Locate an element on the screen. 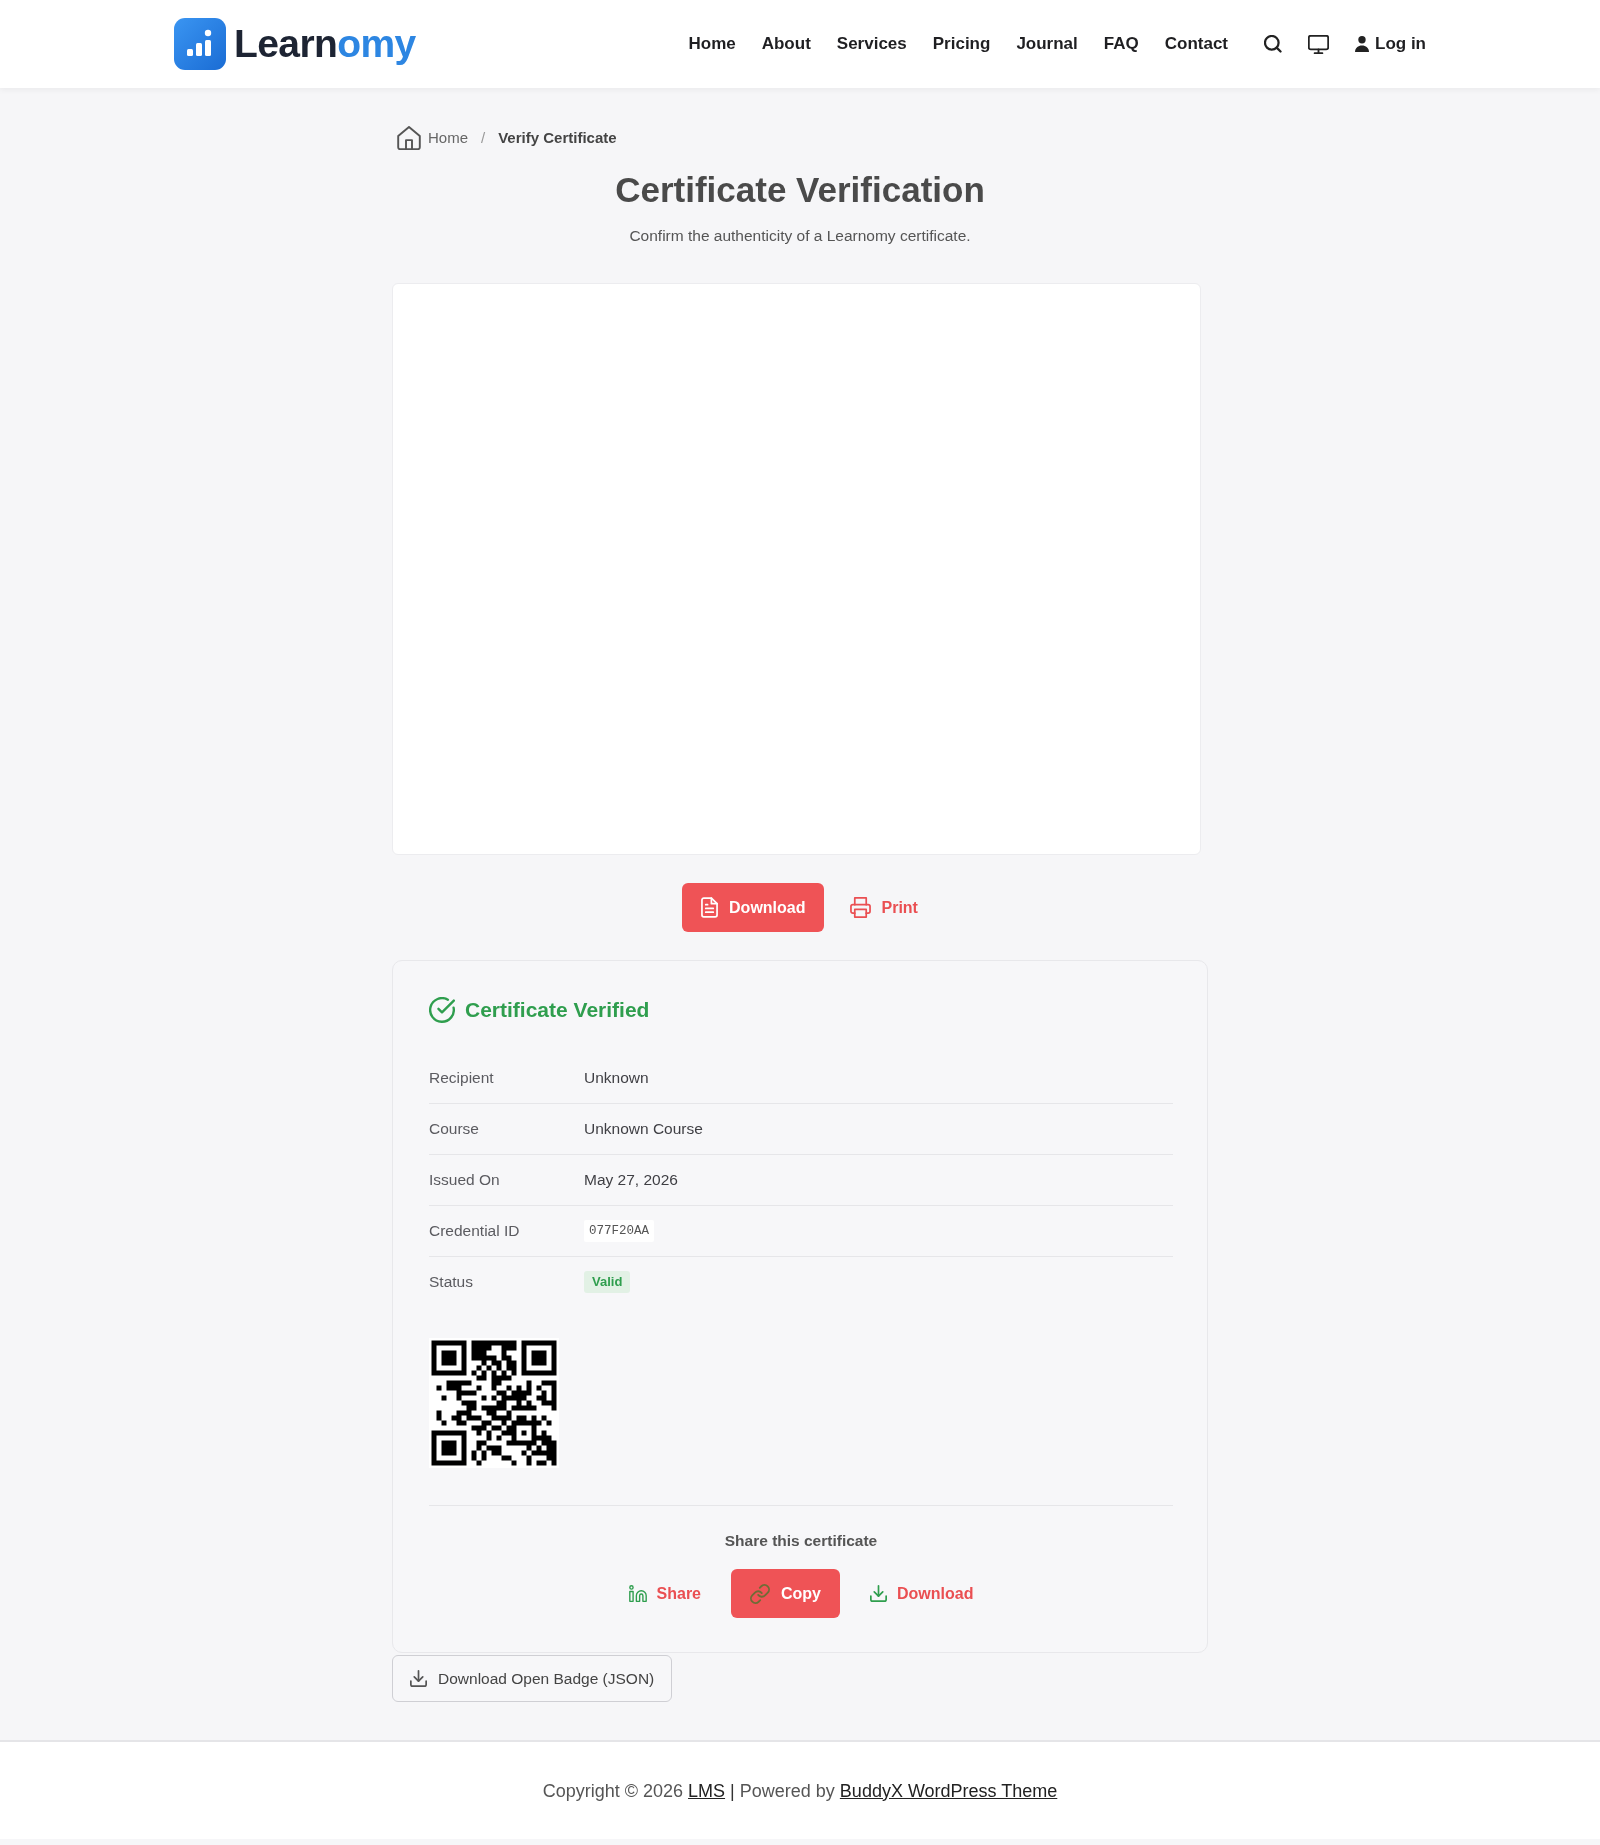  page-subtitle: Confirm the authenticity of a Learnomy certificate. is located at coordinates (800, 236).